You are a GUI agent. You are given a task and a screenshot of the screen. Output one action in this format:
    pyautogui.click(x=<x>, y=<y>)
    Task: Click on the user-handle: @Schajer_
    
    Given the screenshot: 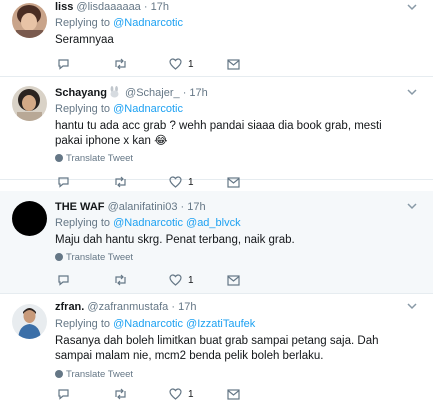 What is the action you would take?
    pyautogui.click(x=152, y=93)
    